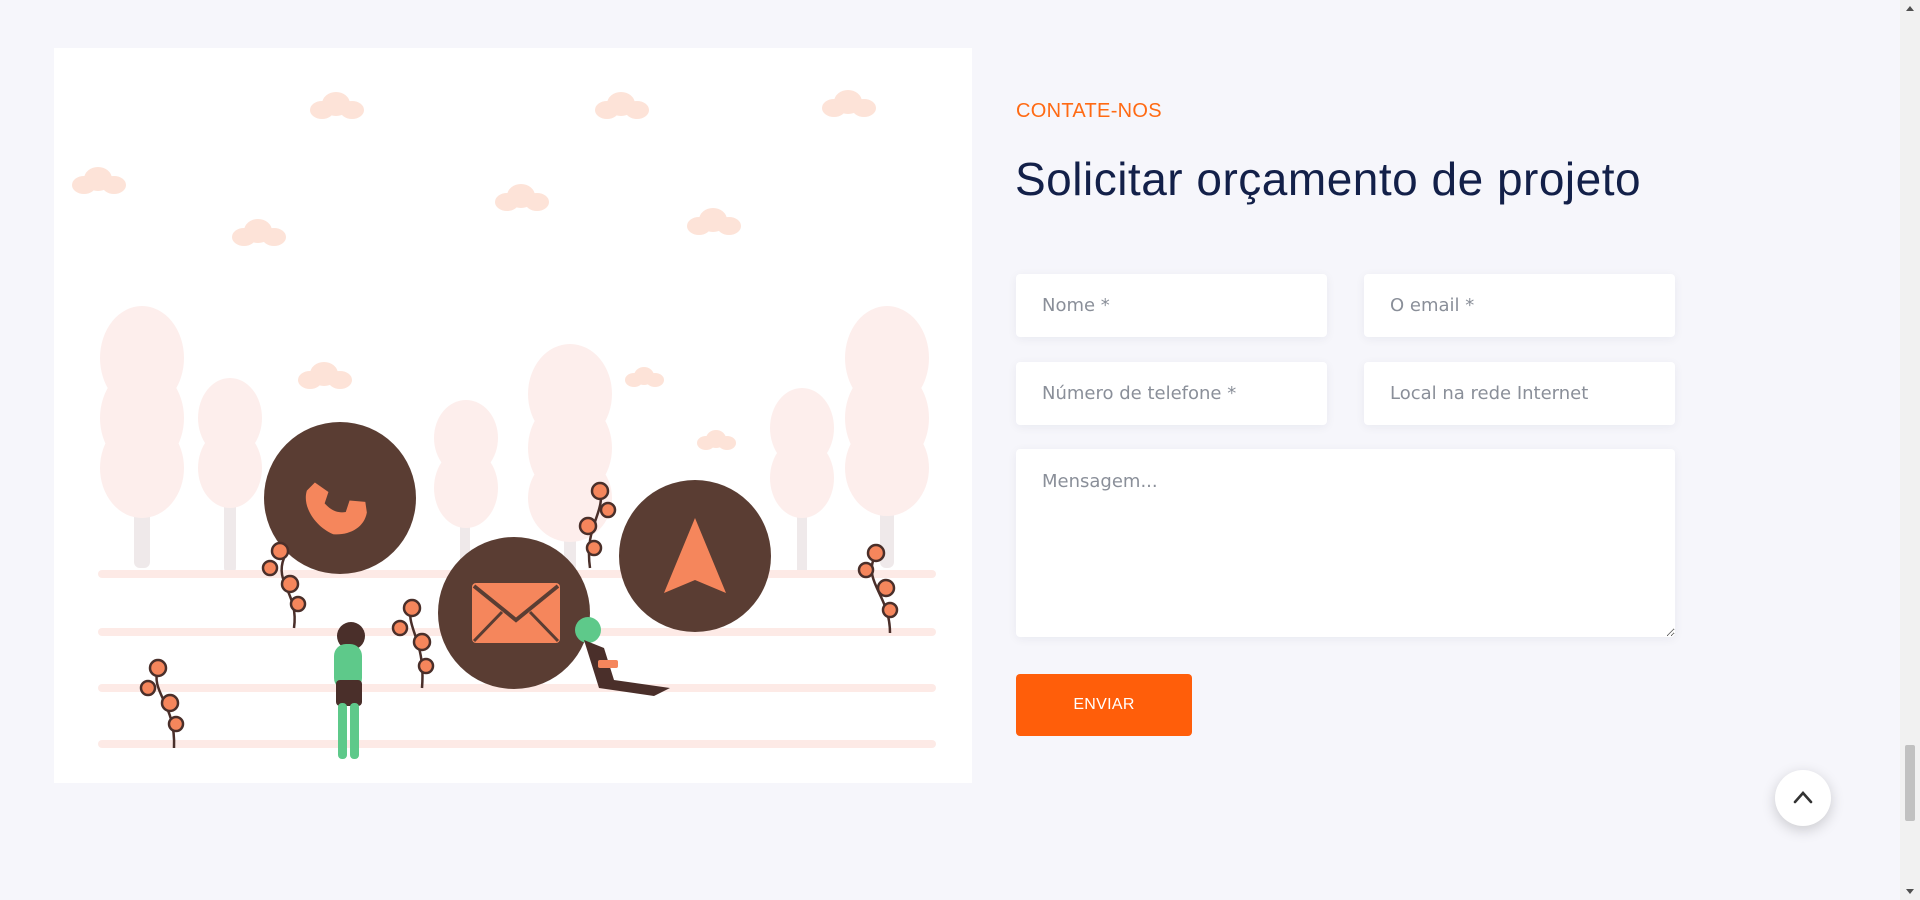 This screenshot has height=900, width=1920. I want to click on scroll-down-arrow-icon, so click(1910, 892).